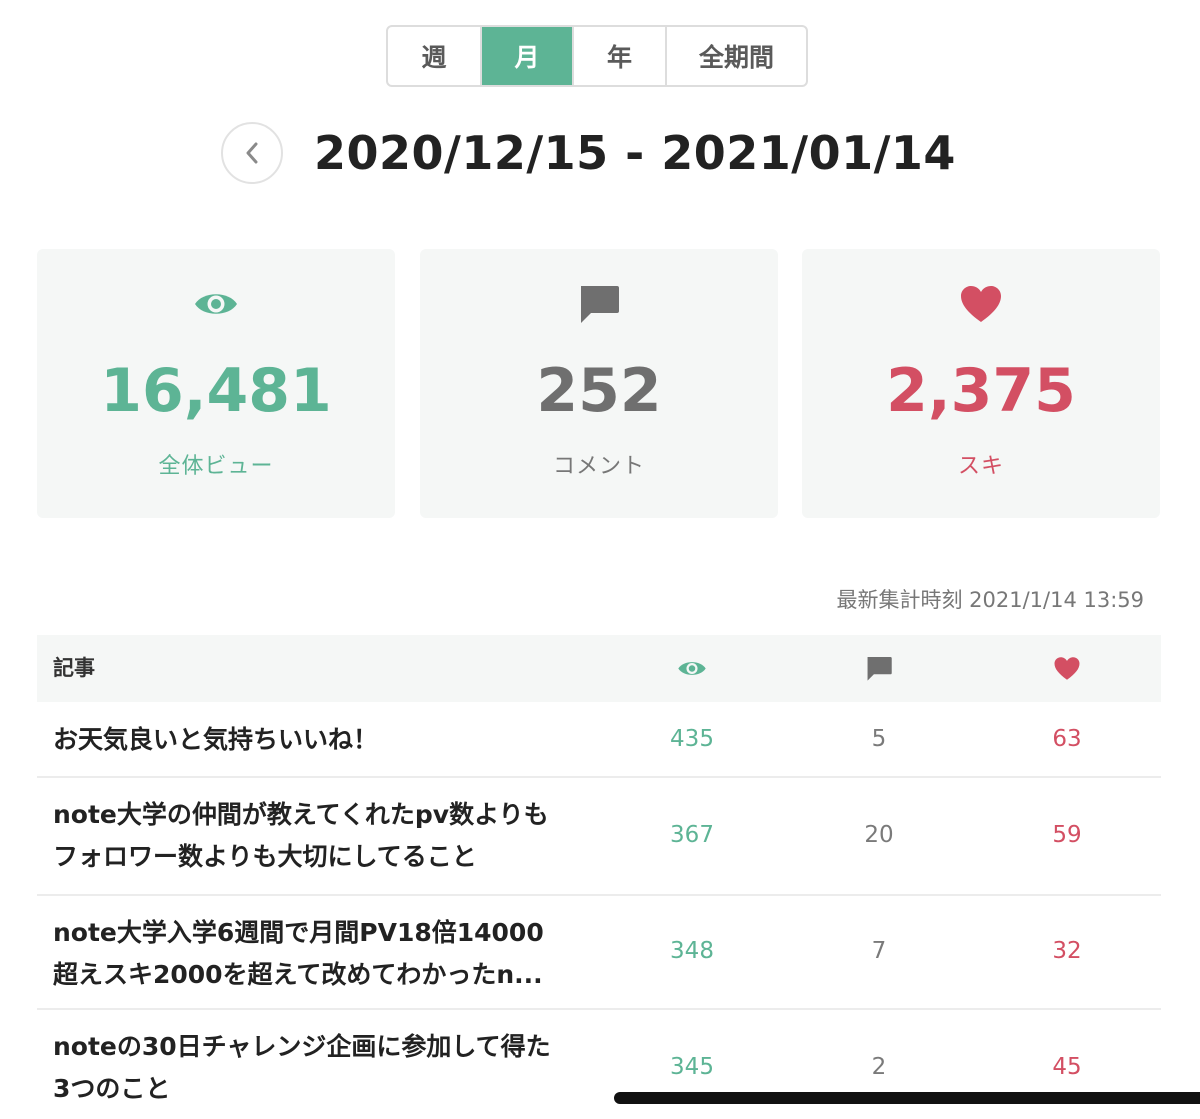 The height and width of the screenshot is (1119, 1200). I want to click on views-count: 348, so click(692, 951).